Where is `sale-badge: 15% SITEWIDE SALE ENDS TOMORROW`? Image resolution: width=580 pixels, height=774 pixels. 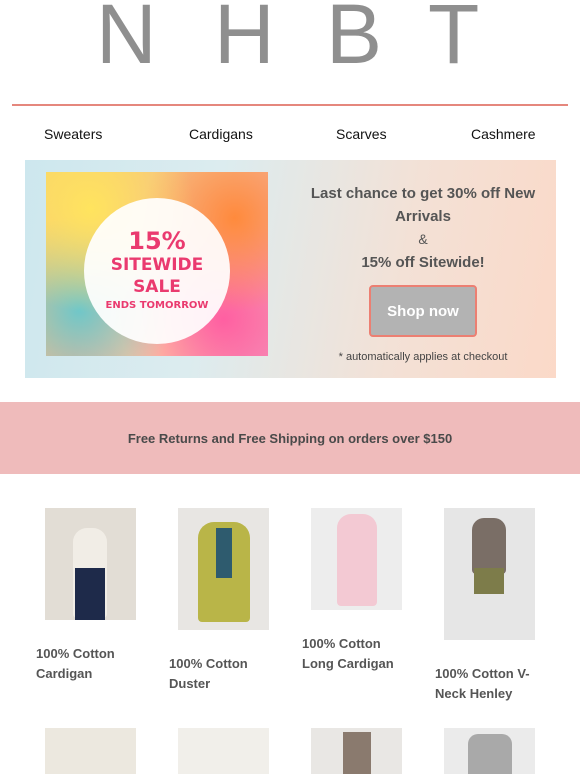
sale-badge: 15% SITEWIDE SALE ENDS TOMORROW is located at coordinates (157, 271).